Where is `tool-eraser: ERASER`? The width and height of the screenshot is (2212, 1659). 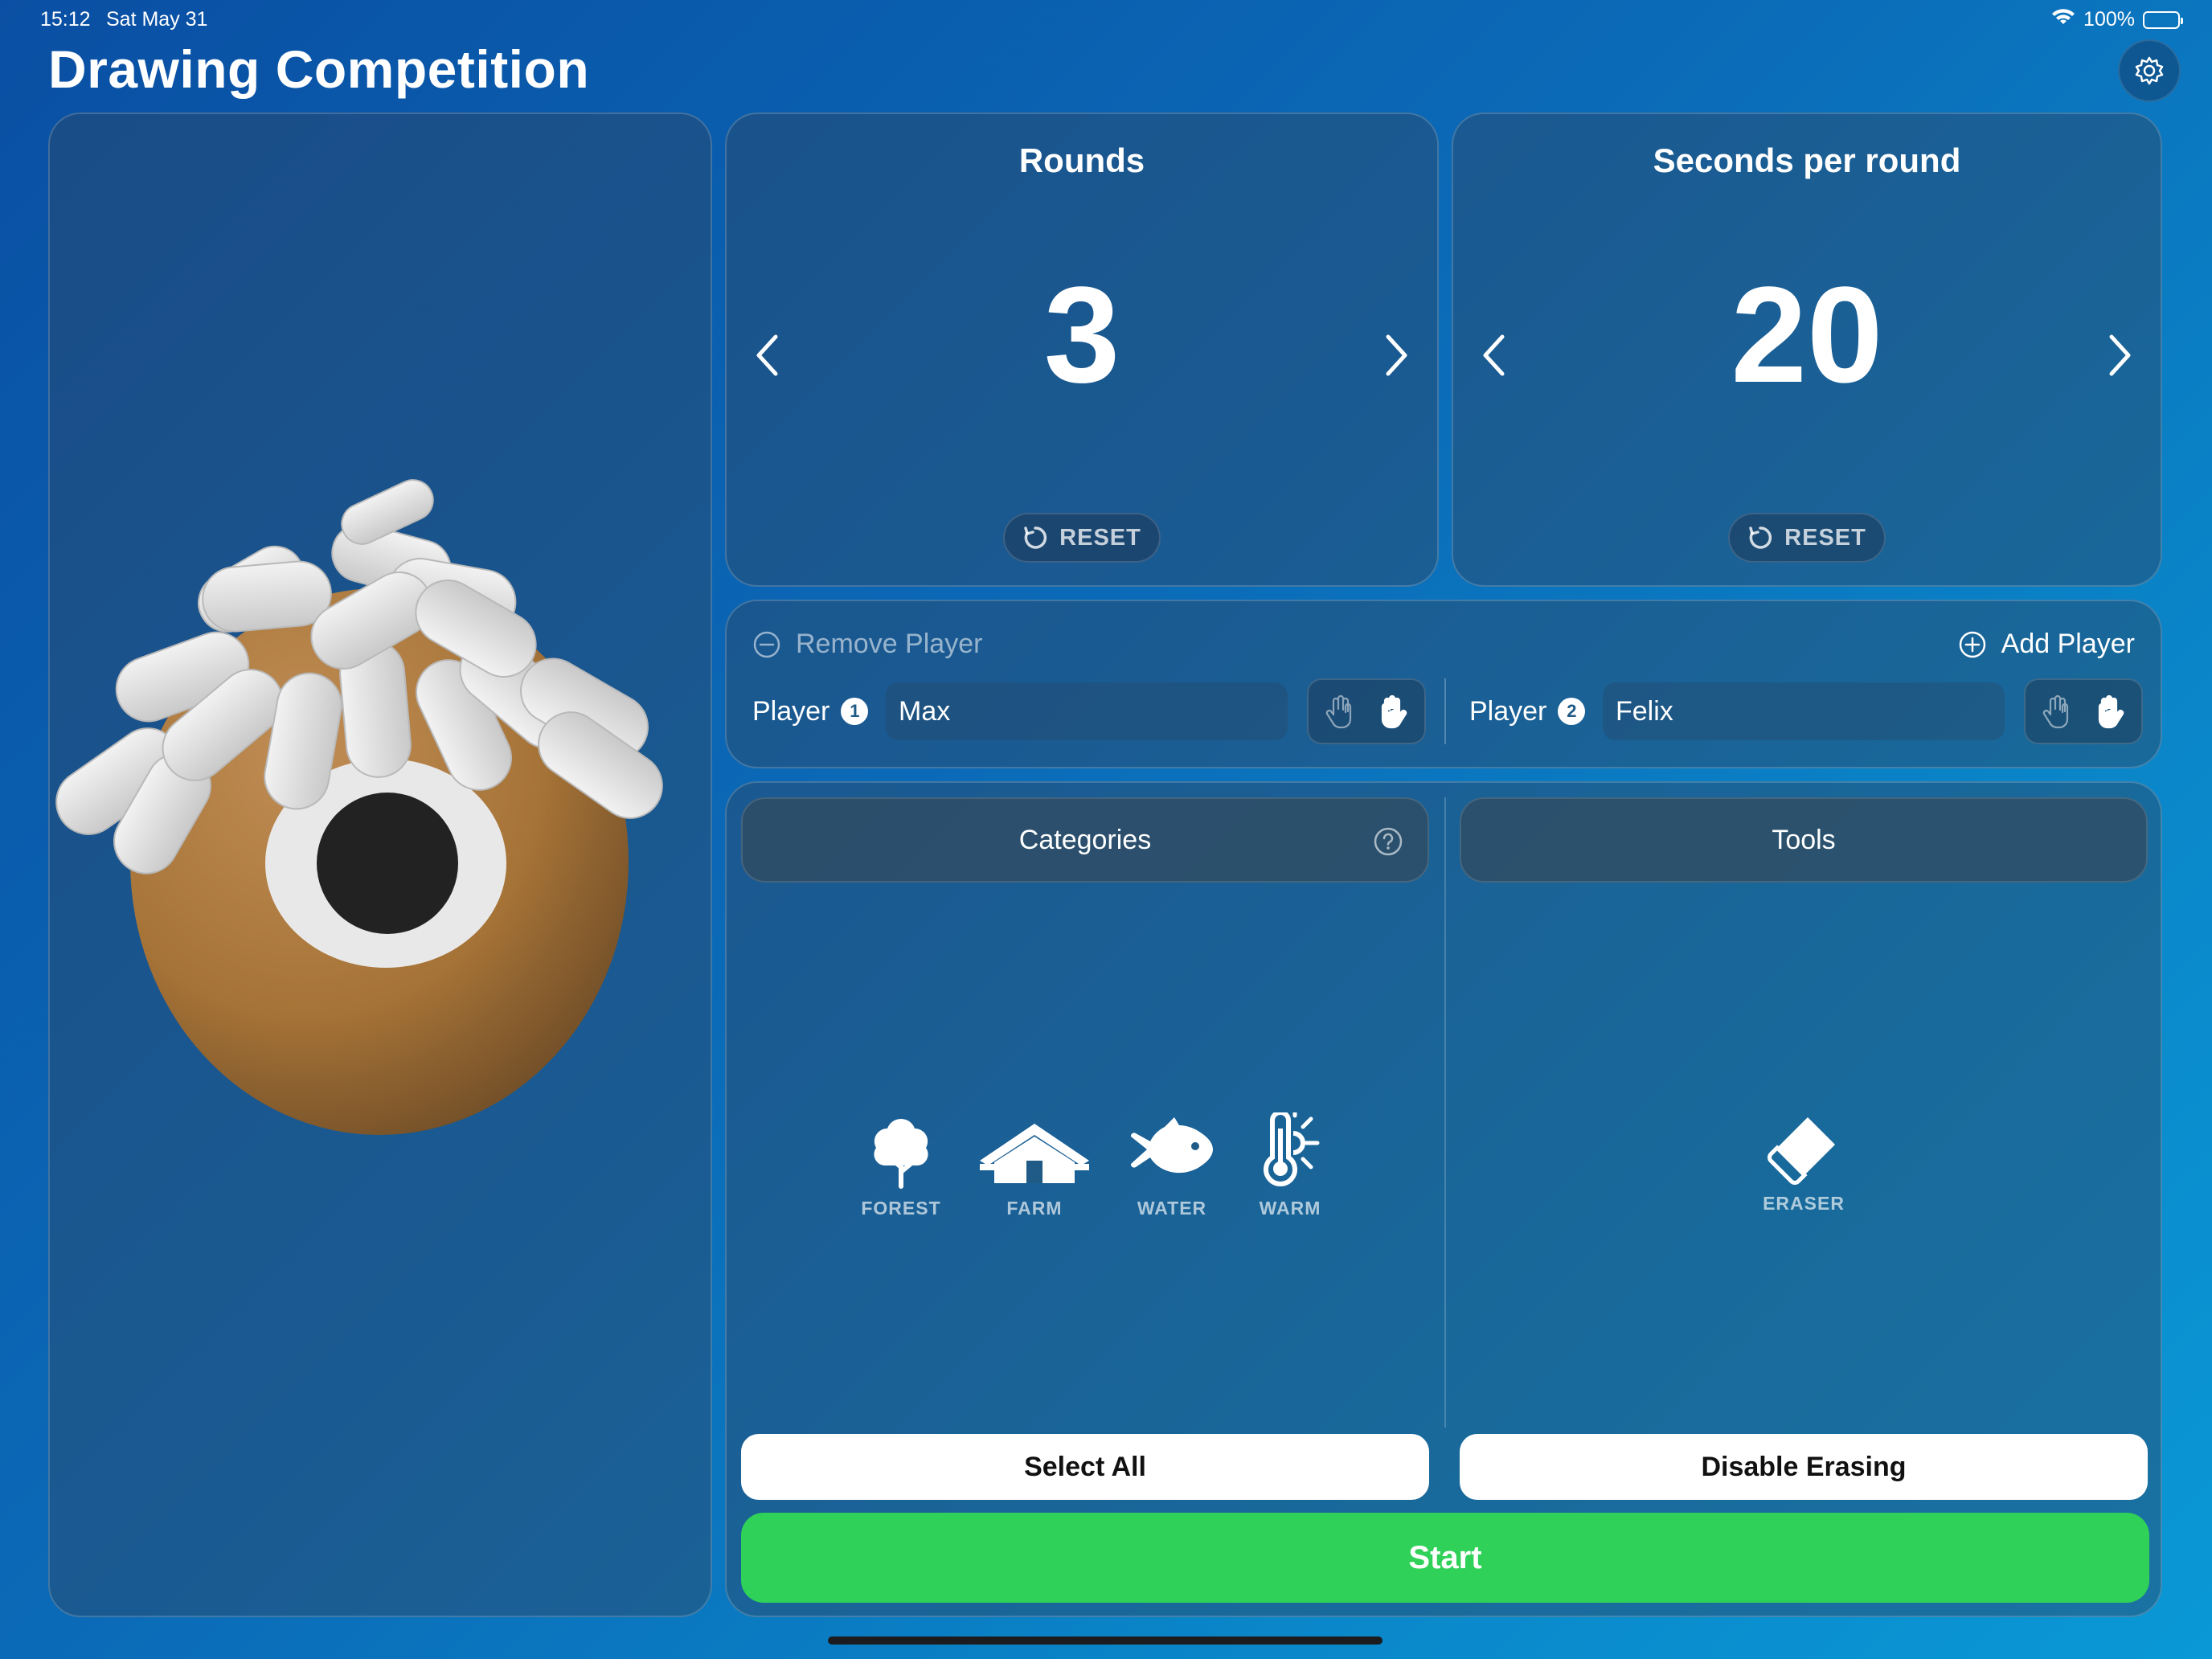
tool-eraser: ERASER is located at coordinates (1803, 1163).